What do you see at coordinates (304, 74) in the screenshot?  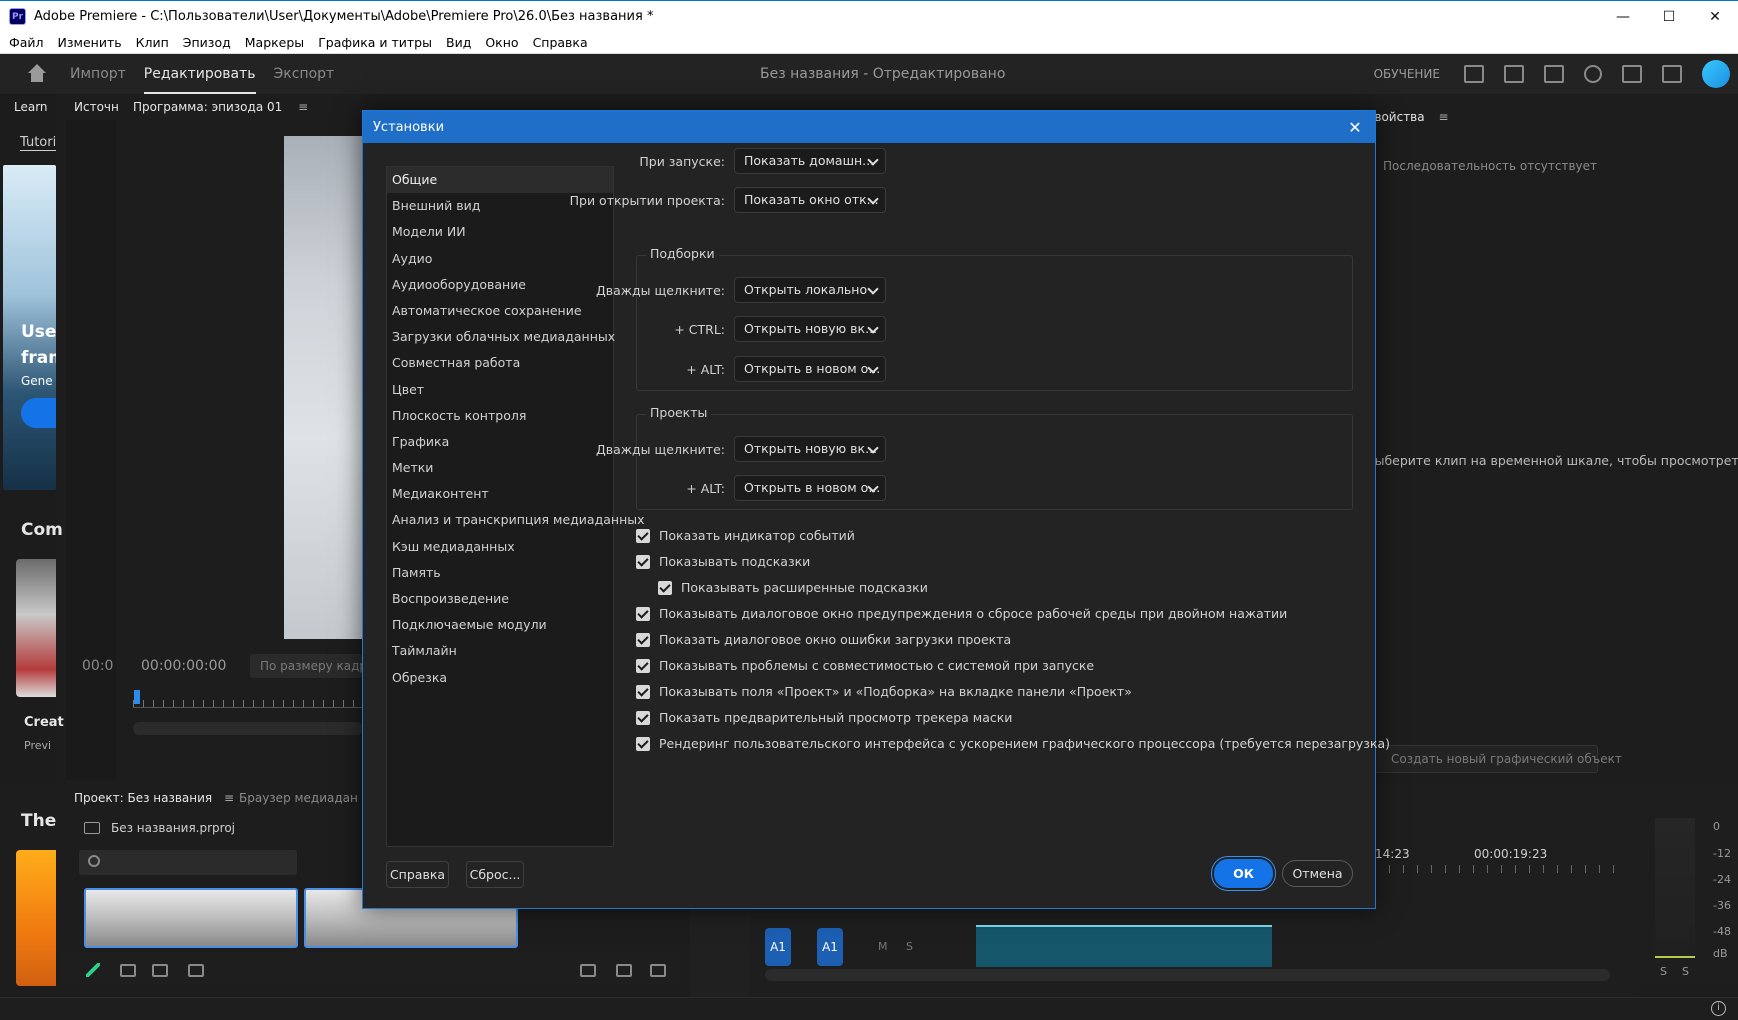 I see `tab-export: Экспорт` at bounding box center [304, 74].